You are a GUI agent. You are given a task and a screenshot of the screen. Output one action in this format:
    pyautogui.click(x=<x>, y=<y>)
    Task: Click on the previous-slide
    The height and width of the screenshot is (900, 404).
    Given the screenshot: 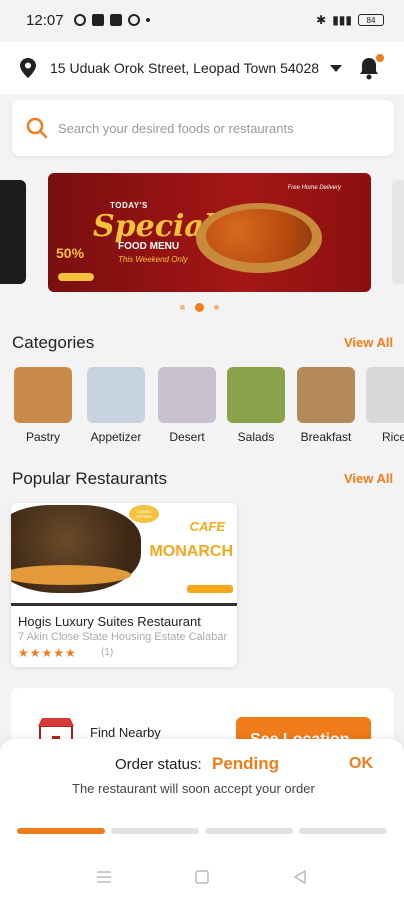 What is the action you would take?
    pyautogui.click(x=13, y=232)
    